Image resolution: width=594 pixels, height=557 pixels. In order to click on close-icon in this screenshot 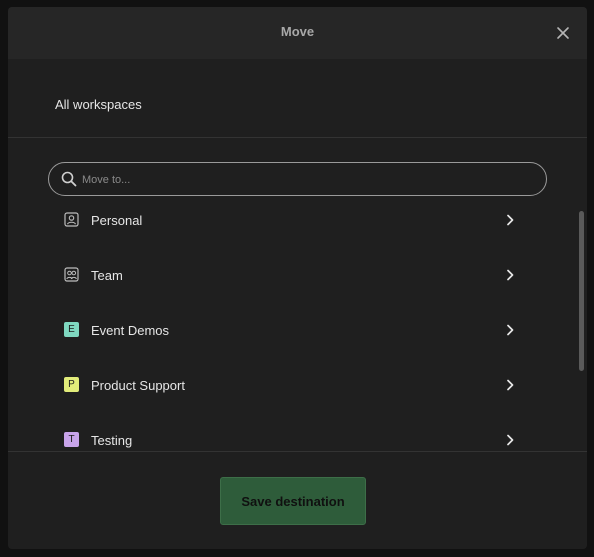, I will do `click(563, 33)`.